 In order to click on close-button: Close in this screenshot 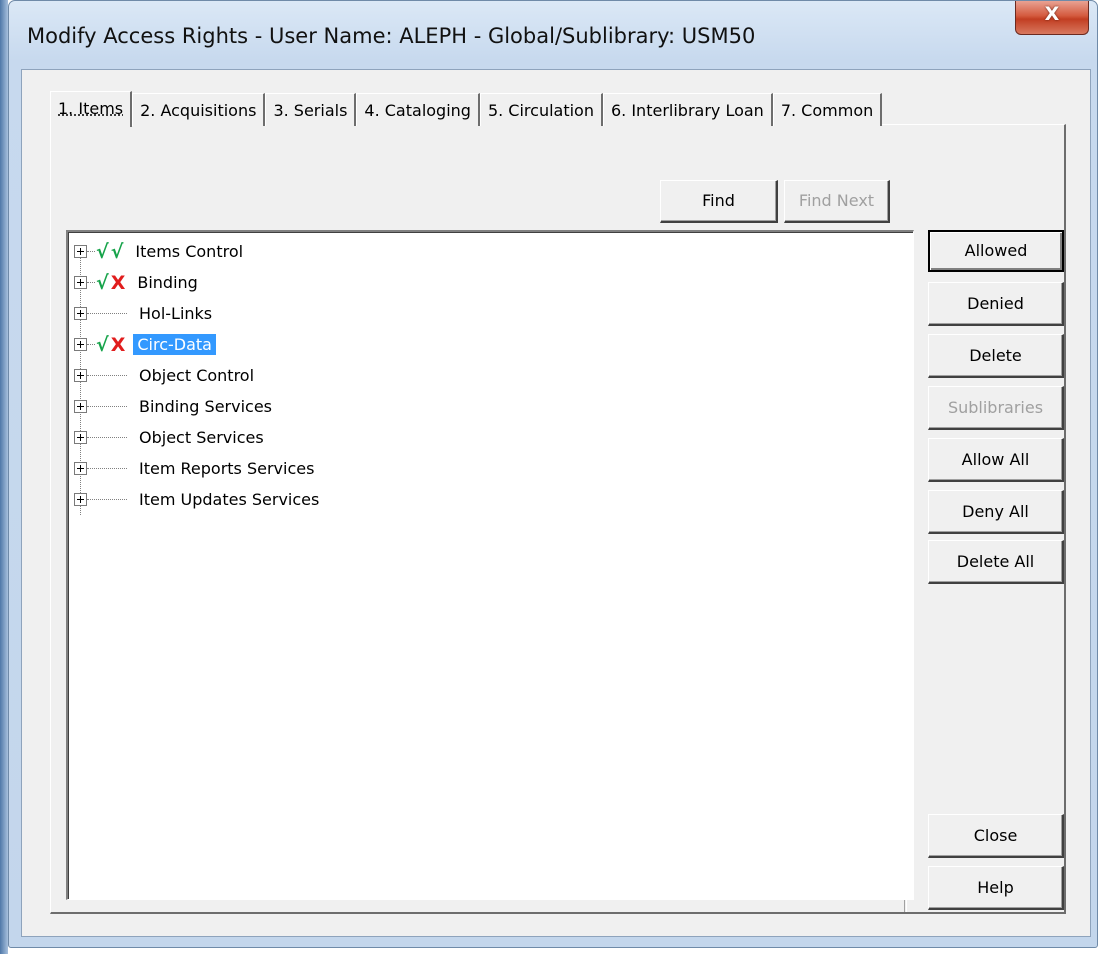, I will do `click(996, 836)`.